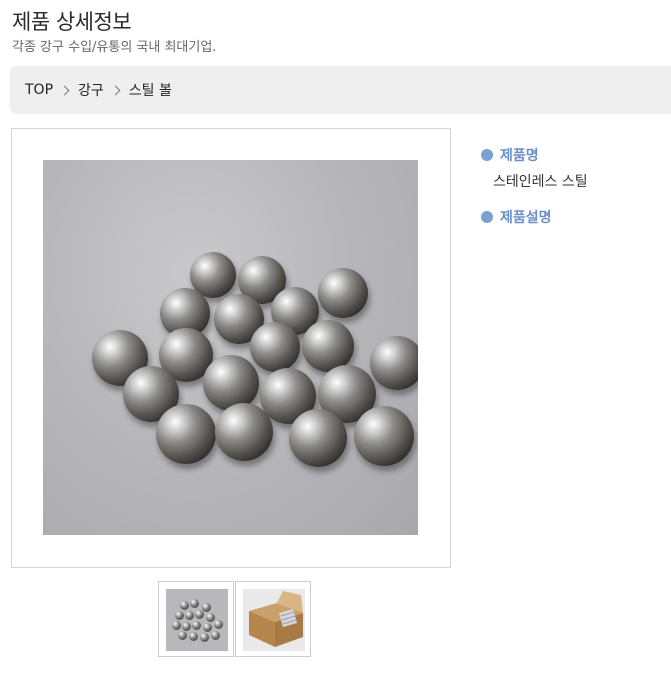 The image size is (671, 678). I want to click on breadcrumb-top: TOP, so click(39, 90).